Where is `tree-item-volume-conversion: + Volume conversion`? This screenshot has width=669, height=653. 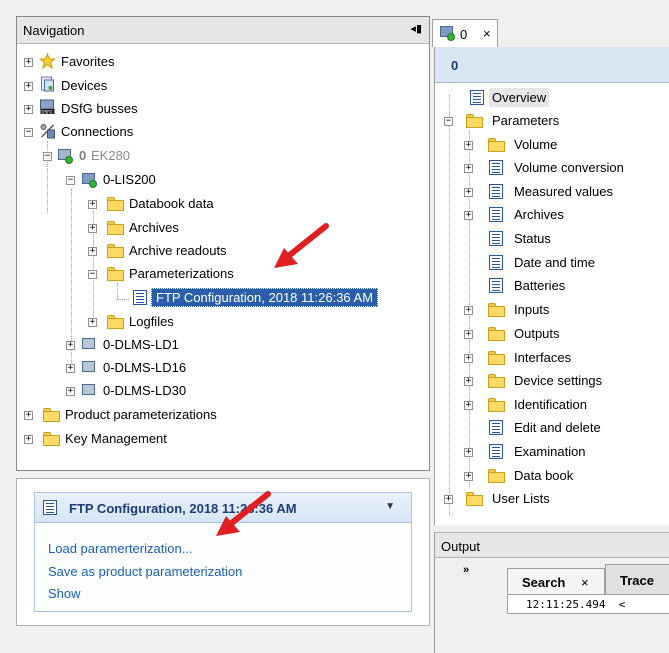 tree-item-volume-conversion: + Volume conversion is located at coordinates (550, 168).